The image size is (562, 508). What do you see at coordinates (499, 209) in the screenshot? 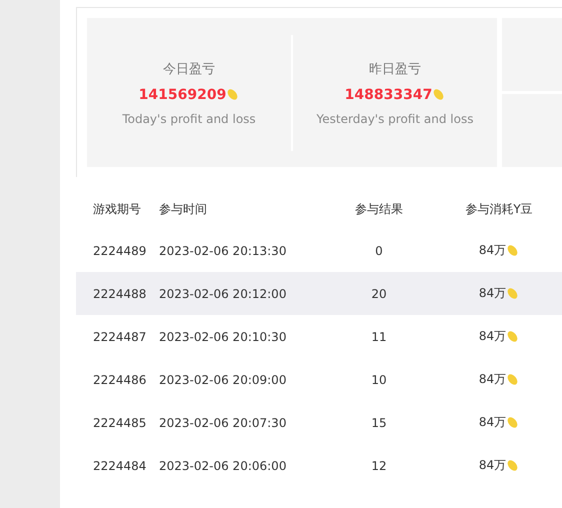
I see `column-header: 参与消耗Y豆` at bounding box center [499, 209].